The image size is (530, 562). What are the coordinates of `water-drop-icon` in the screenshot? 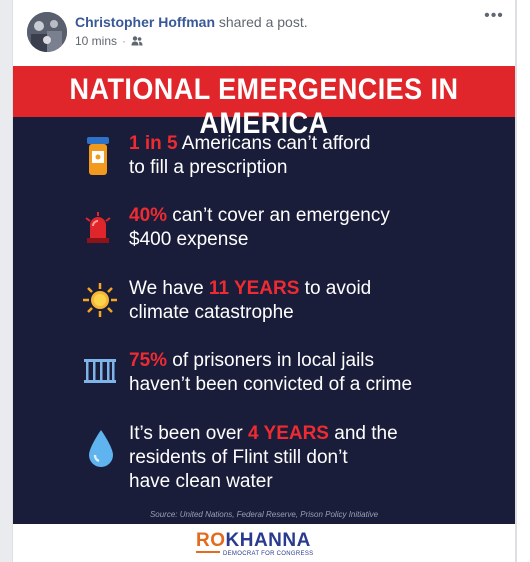 It's located at (101, 448).